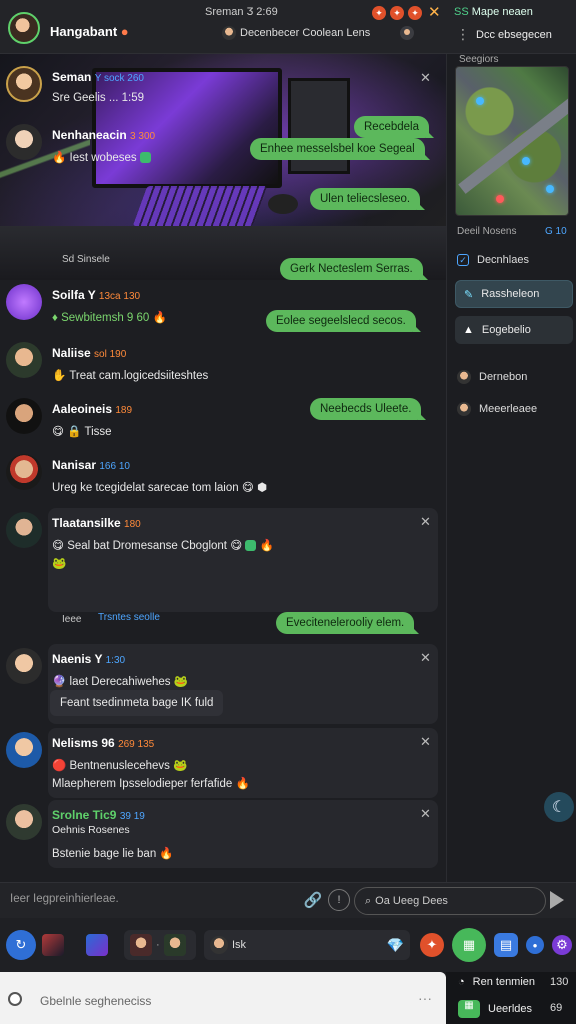 This screenshot has height=1024, width=576. What do you see at coordinates (514, 294) in the screenshot?
I see `sidebar-item-rassheleon: ✎ Rassheleon` at bounding box center [514, 294].